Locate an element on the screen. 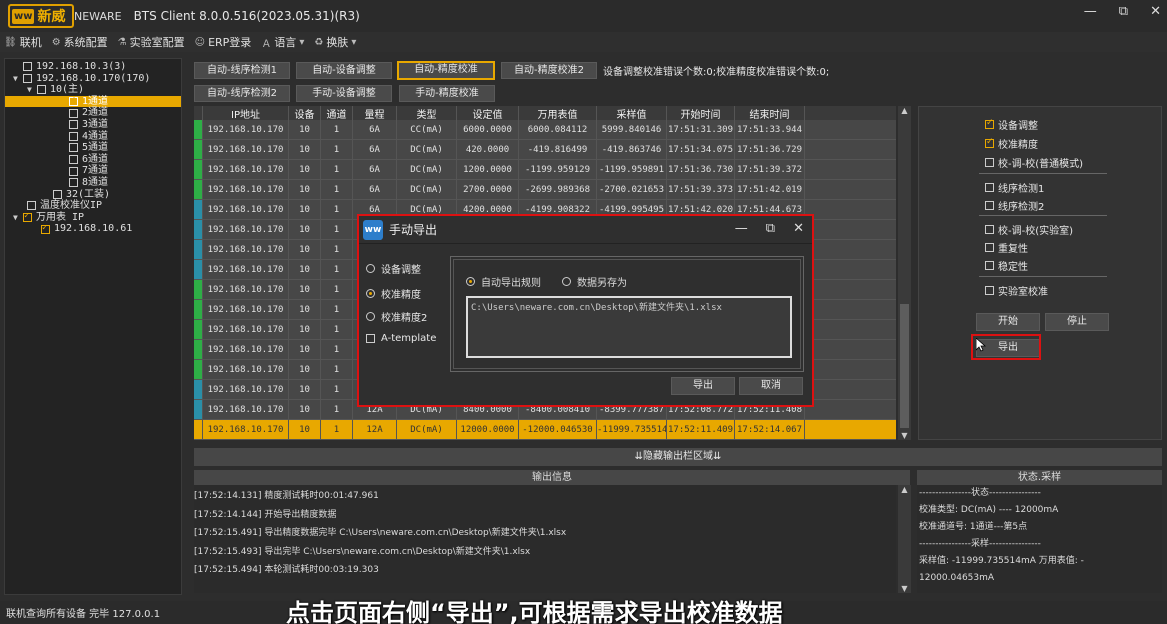  hide-output-bar: ⇊隐藏输出栏区域⇊ is located at coordinates (678, 457).